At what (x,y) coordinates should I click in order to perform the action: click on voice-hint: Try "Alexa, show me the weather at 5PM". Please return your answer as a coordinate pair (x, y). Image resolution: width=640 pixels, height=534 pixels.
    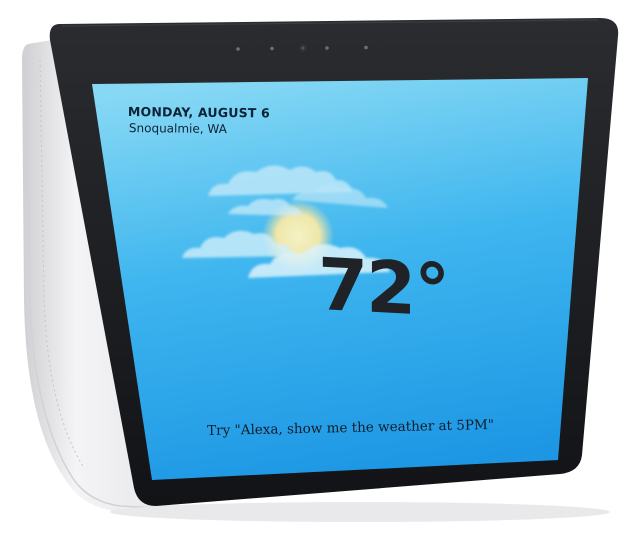
    Looking at the image, I should click on (351, 427).